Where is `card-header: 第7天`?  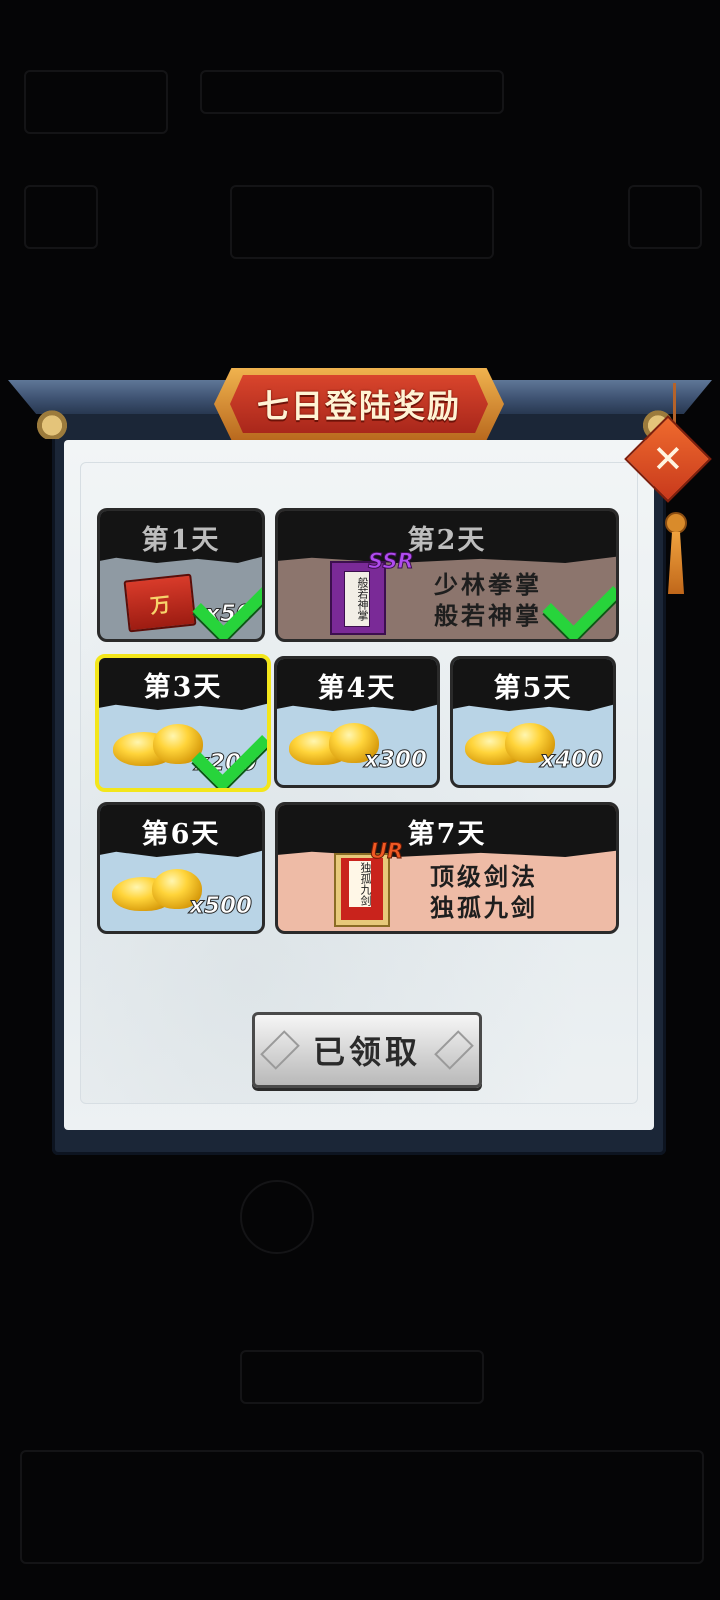
card-header: 第7天 is located at coordinates (447, 831).